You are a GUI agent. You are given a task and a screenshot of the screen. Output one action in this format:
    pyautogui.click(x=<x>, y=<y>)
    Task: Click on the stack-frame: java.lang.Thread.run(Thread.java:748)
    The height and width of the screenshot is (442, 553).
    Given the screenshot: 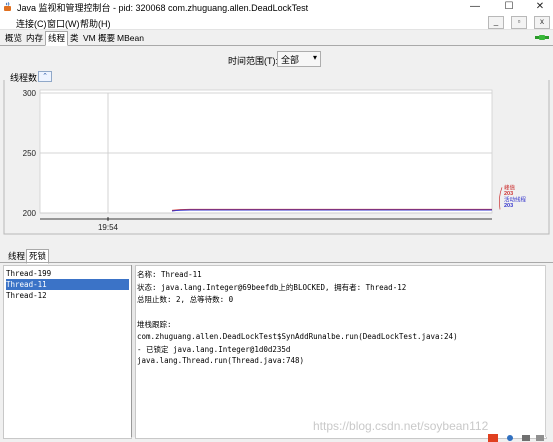 What is the action you would take?
    pyautogui.click(x=221, y=360)
    